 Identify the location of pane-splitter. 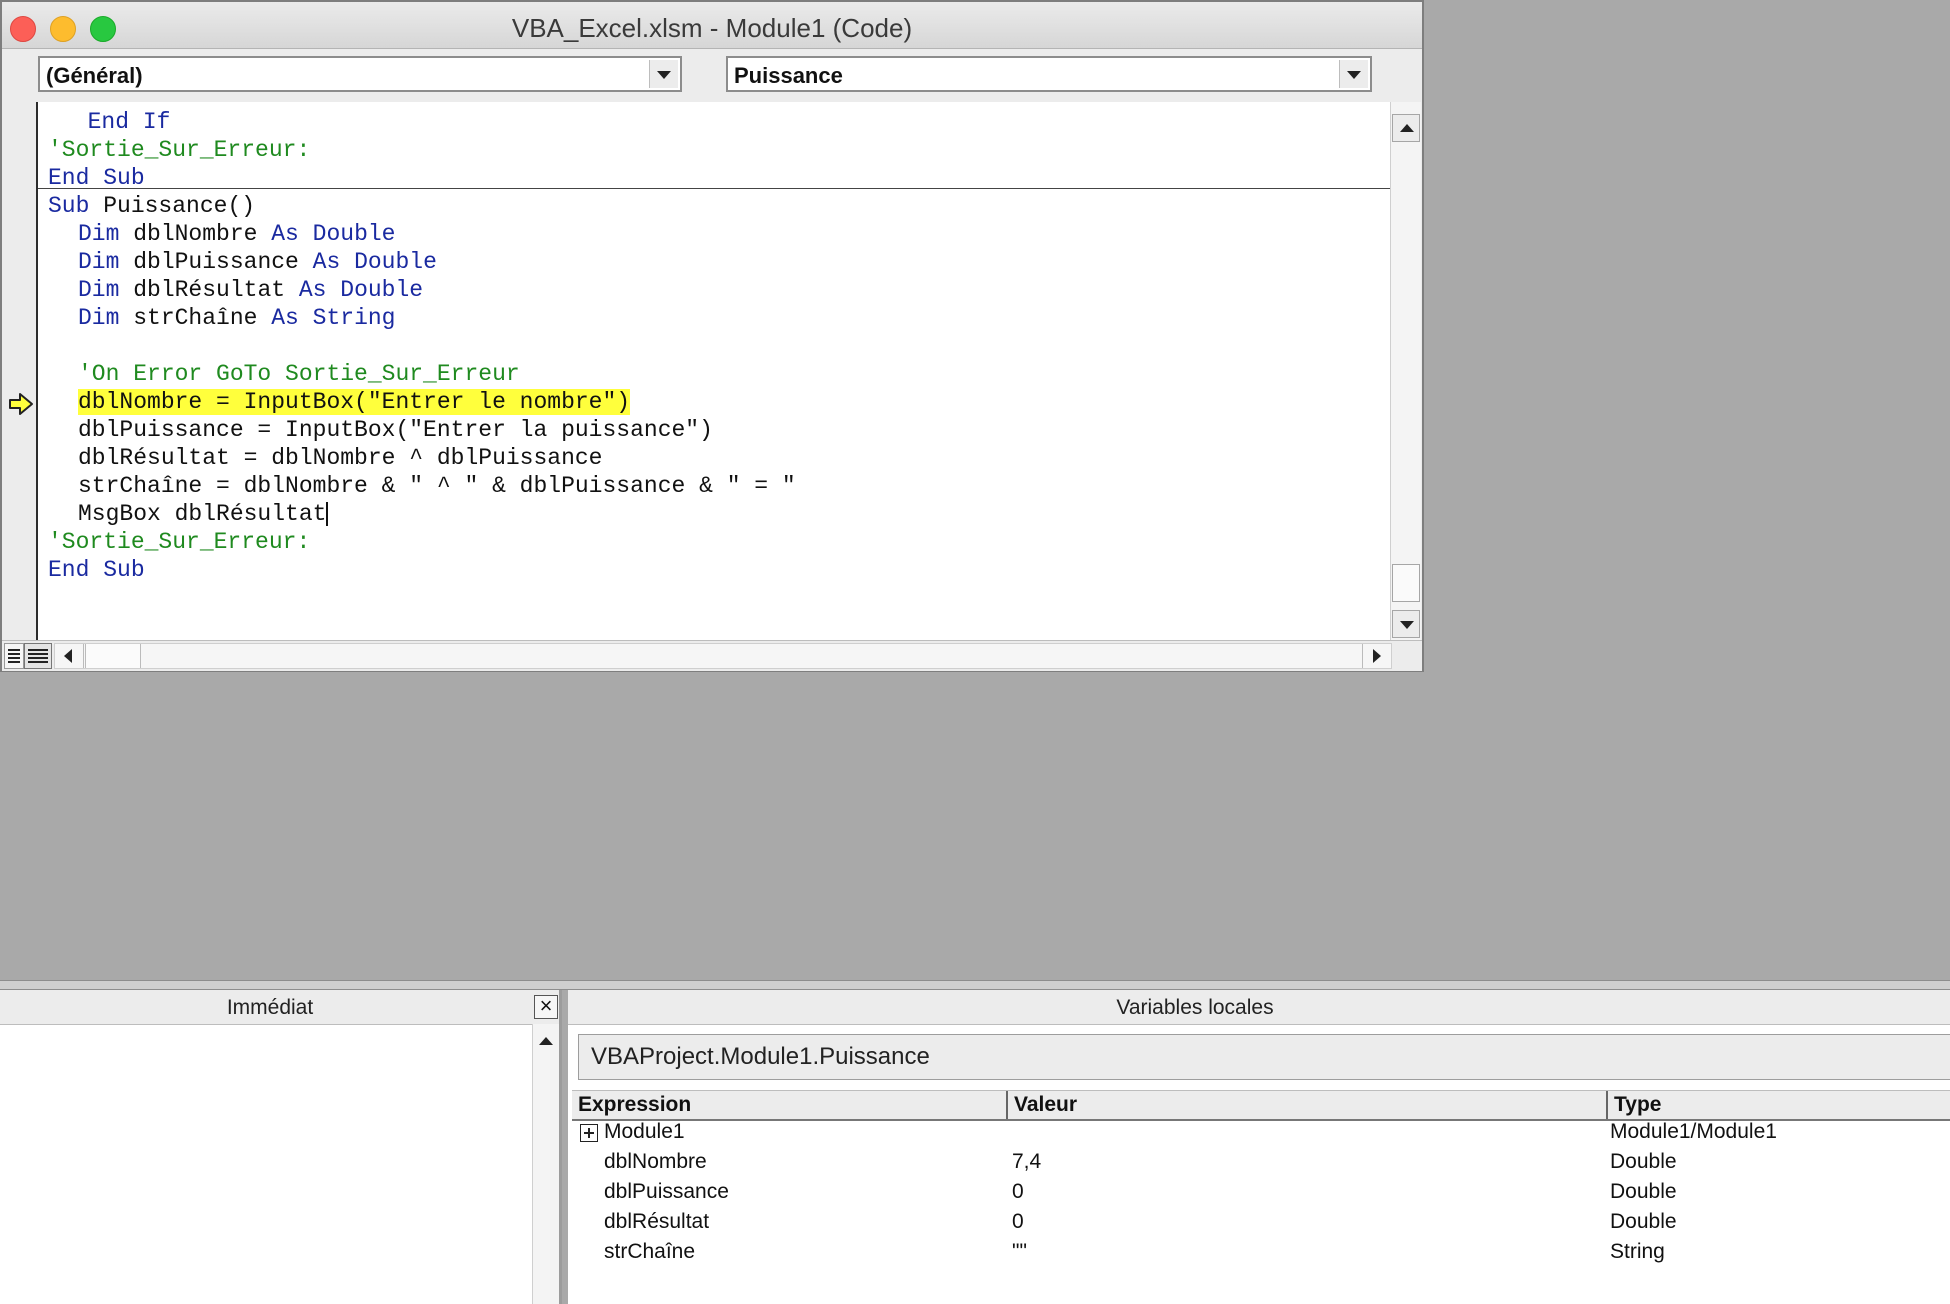
(975, 985).